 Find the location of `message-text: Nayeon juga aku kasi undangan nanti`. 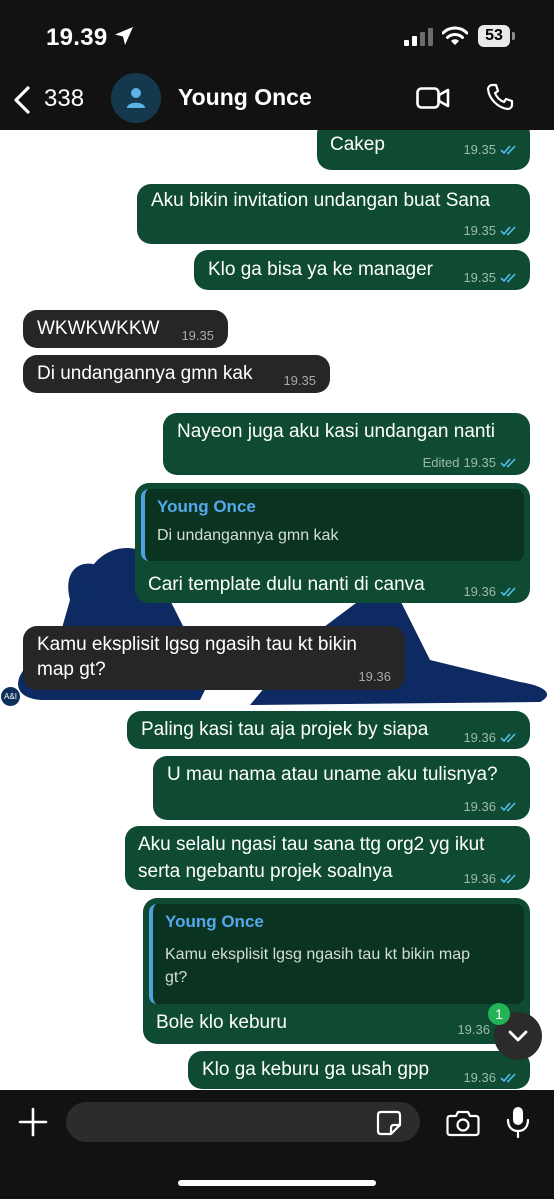

message-text: Nayeon juga aku kasi undangan nanti is located at coordinates (336, 431).